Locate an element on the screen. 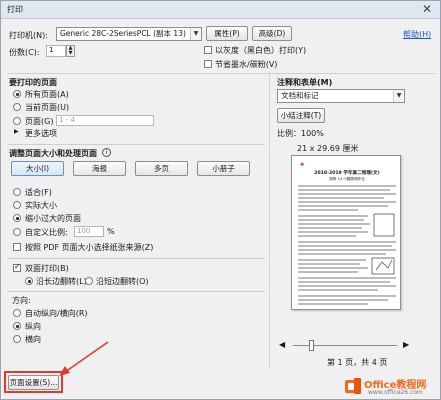  preview-page-slider: ◀ ▶ is located at coordinates (345, 345).